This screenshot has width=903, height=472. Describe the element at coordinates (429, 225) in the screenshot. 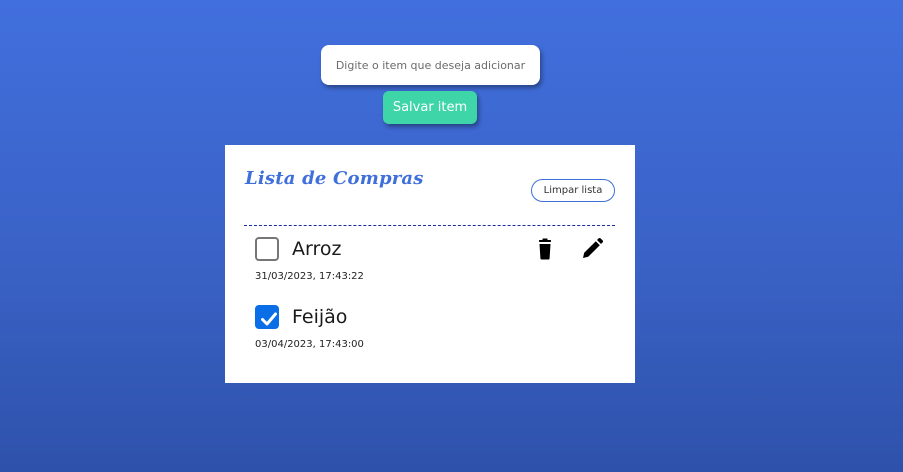

I see `divider` at that location.